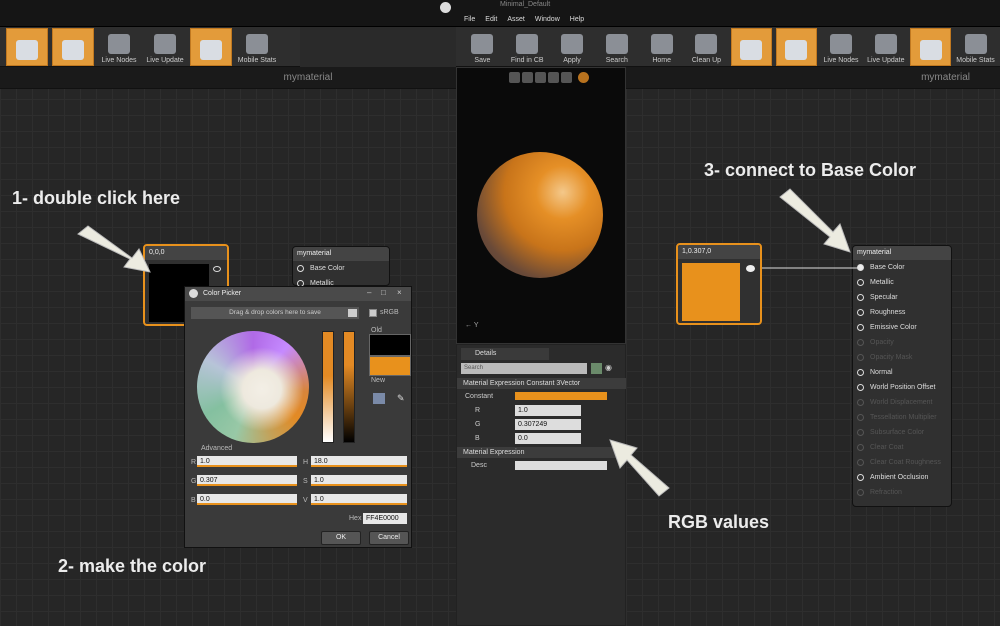 This screenshot has height=626, width=1000. Describe the element at coordinates (810, 170) in the screenshot. I see `annotation-step3: 3- connect to Base Color` at that location.